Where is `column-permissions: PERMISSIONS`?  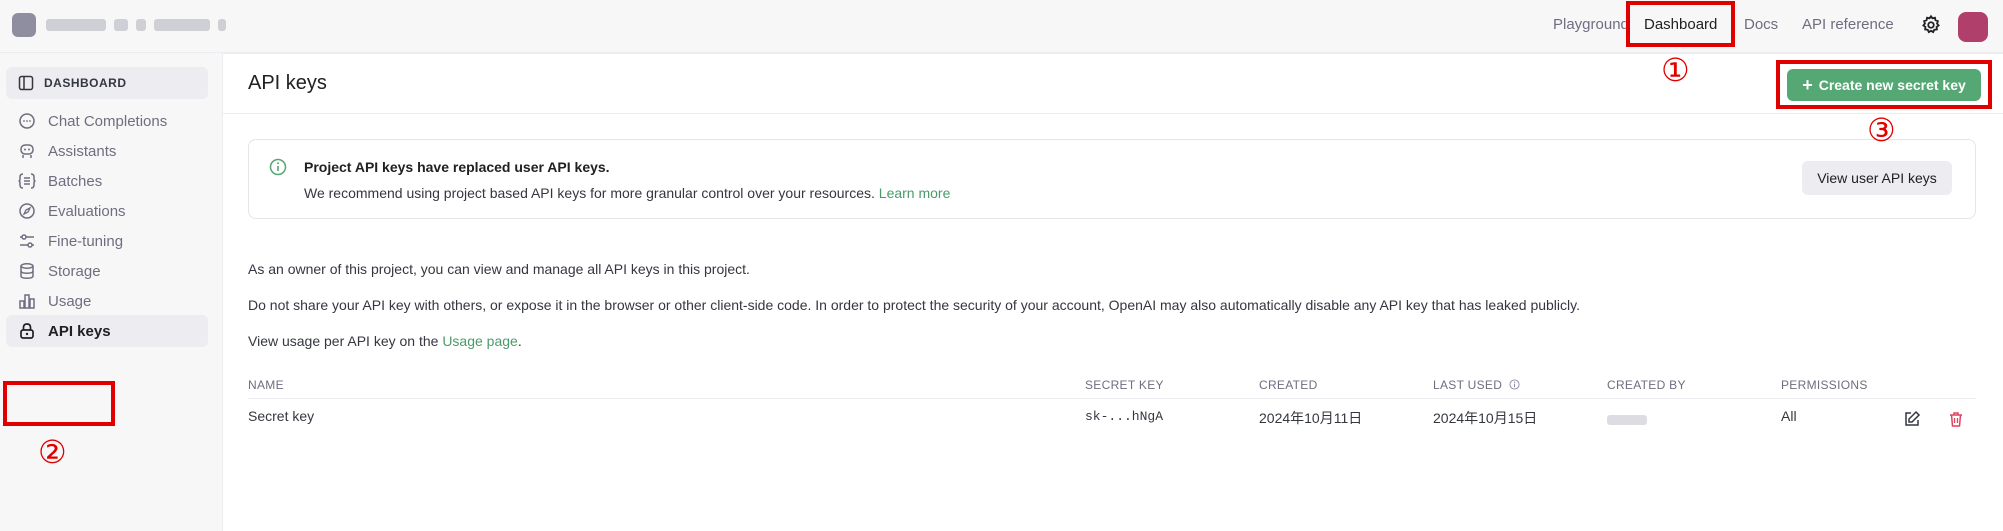 column-permissions: PERMISSIONS is located at coordinates (1824, 385).